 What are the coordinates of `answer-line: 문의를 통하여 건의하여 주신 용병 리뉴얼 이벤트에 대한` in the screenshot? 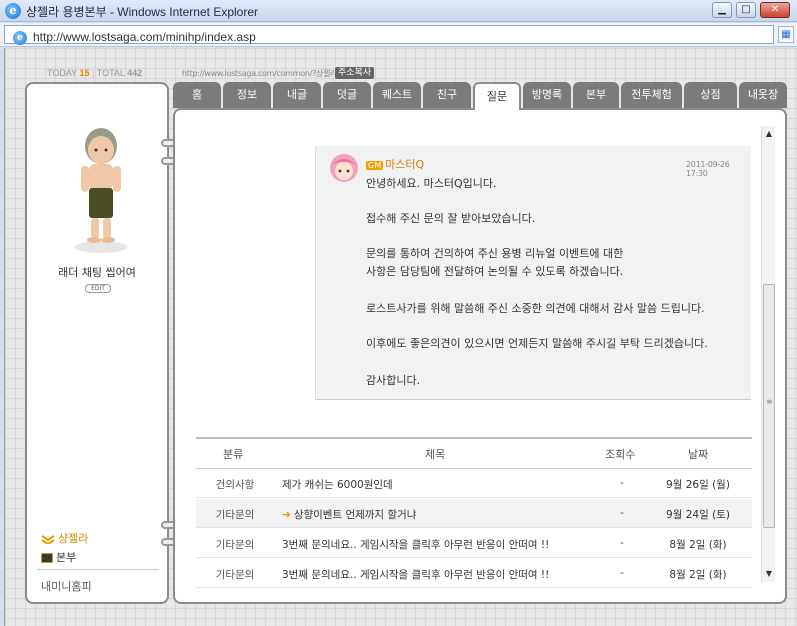 It's located at (495, 253).